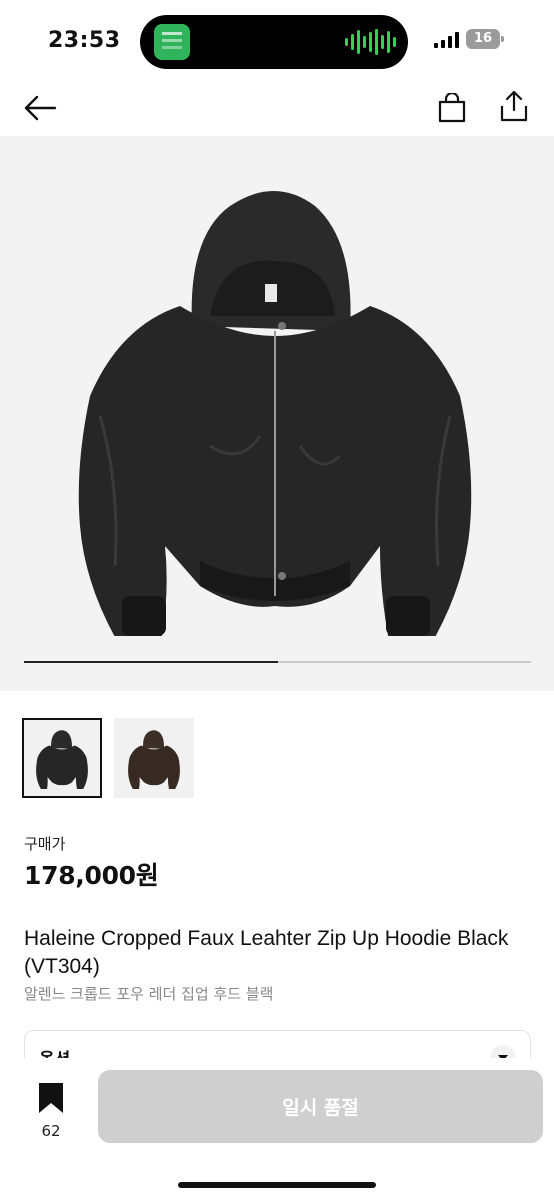 This screenshot has width=554, height=1200. I want to click on thumbnail-black, so click(62, 758).